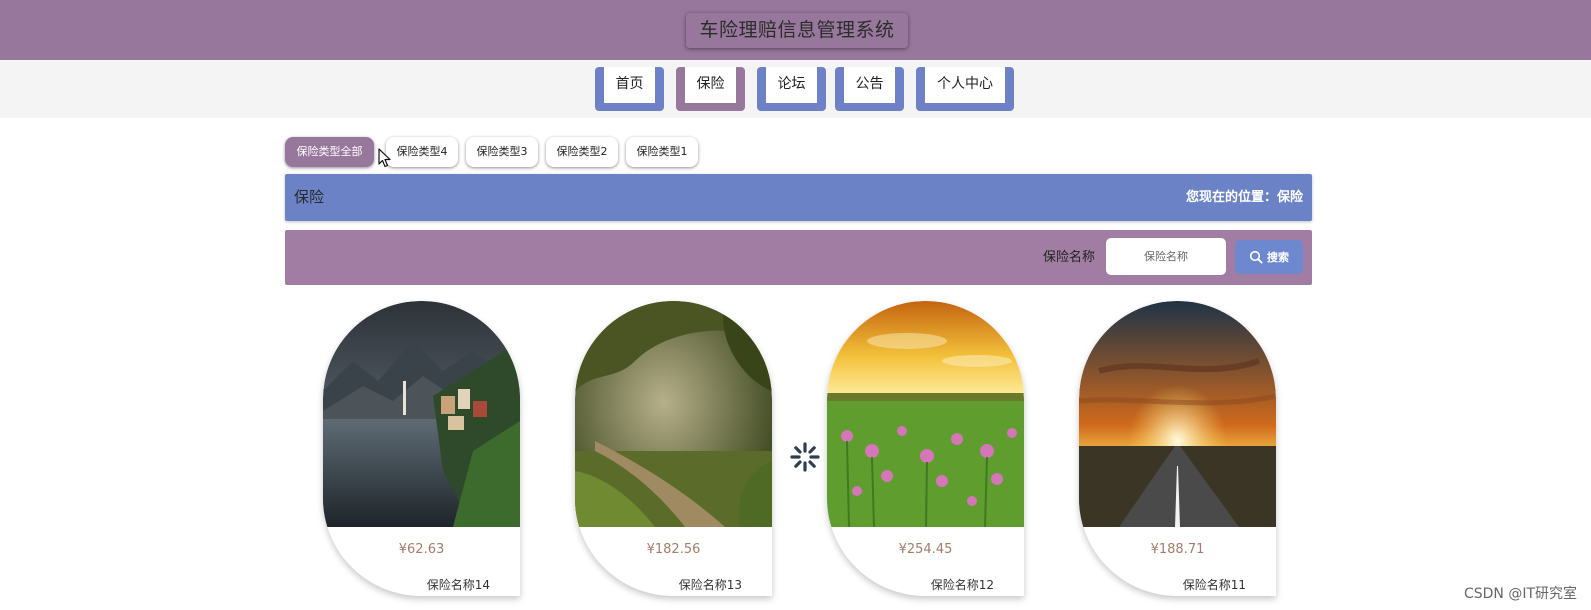 The image size is (1591, 610). What do you see at coordinates (582, 152) in the screenshot?
I see `category-type-2: 保险类型2` at bounding box center [582, 152].